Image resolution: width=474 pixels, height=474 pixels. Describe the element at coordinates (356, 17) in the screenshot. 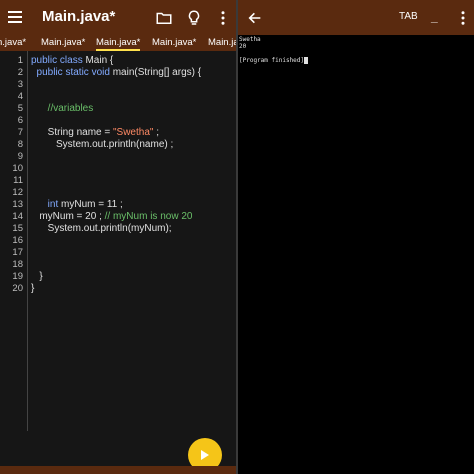

I see `console-toolbar: TAB _` at that location.